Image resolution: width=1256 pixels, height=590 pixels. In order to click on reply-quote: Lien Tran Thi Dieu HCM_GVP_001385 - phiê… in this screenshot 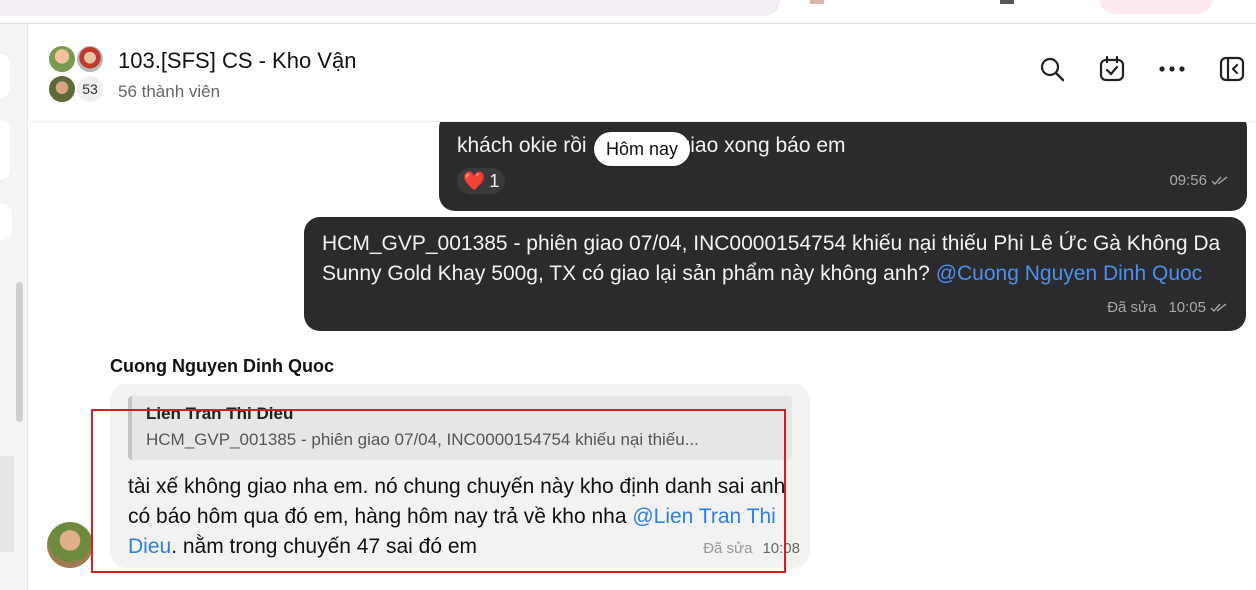, I will do `click(460, 428)`.